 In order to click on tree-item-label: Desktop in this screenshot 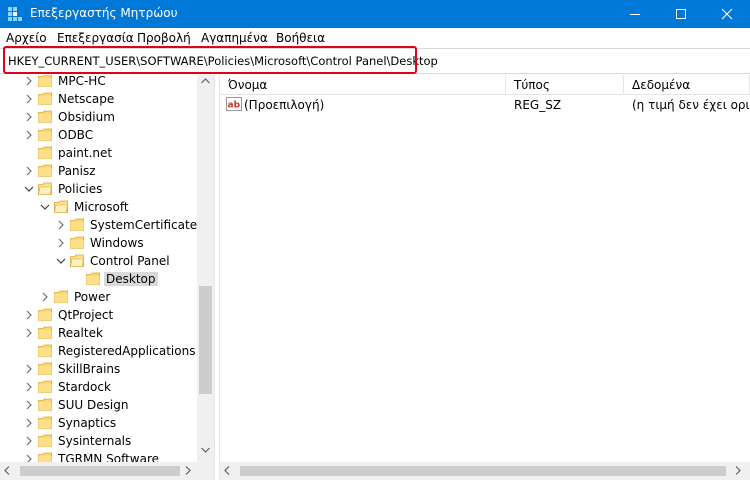, I will do `click(131, 279)`.